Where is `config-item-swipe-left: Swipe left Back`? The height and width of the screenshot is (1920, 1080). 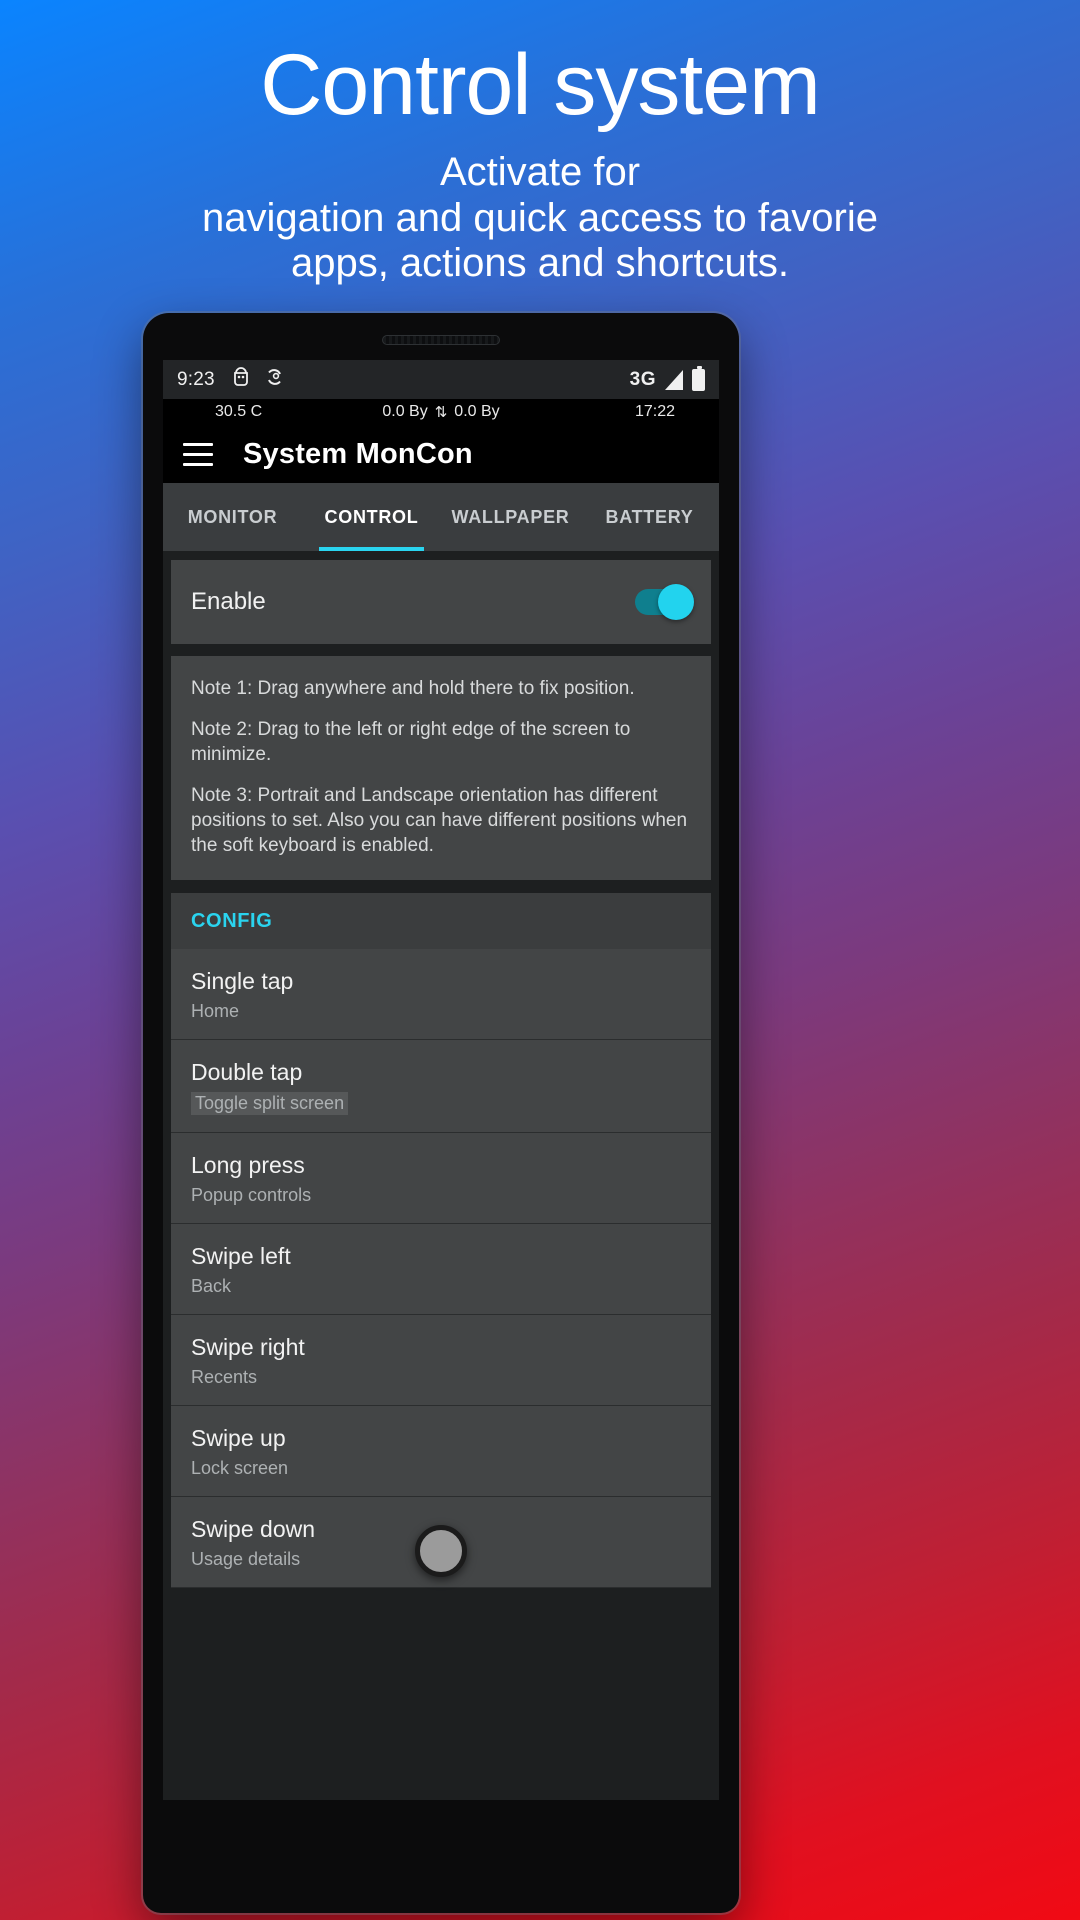
config-item-swipe-left: Swipe left Back is located at coordinates (441, 1270).